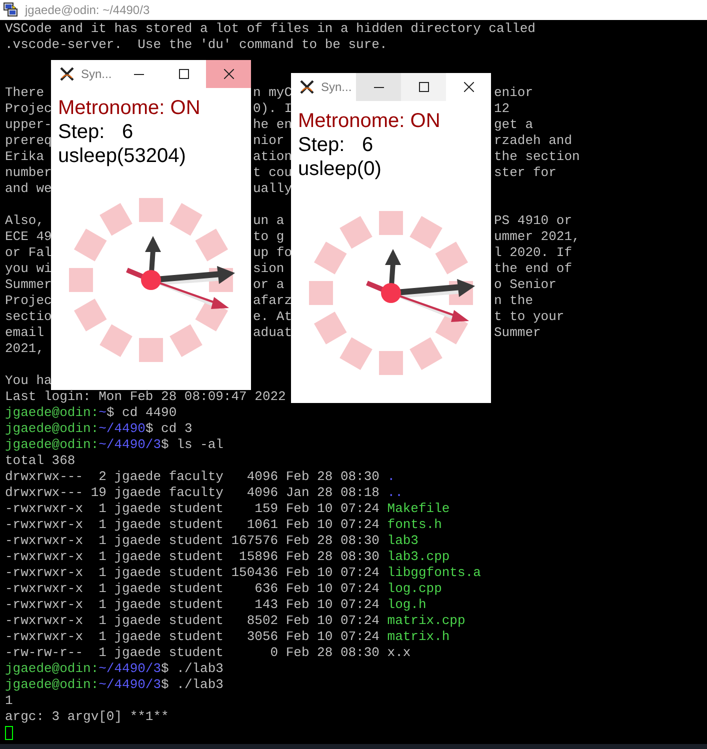  I want to click on terminal-title: jgaede@odin: ~/4490/3, so click(87, 10).